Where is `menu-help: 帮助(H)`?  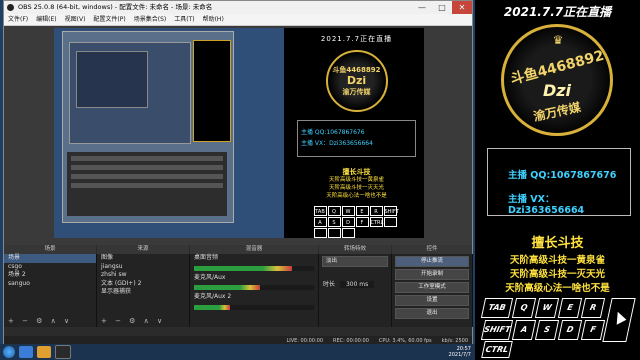
menu-help: 帮助(H) is located at coordinates (213, 19).